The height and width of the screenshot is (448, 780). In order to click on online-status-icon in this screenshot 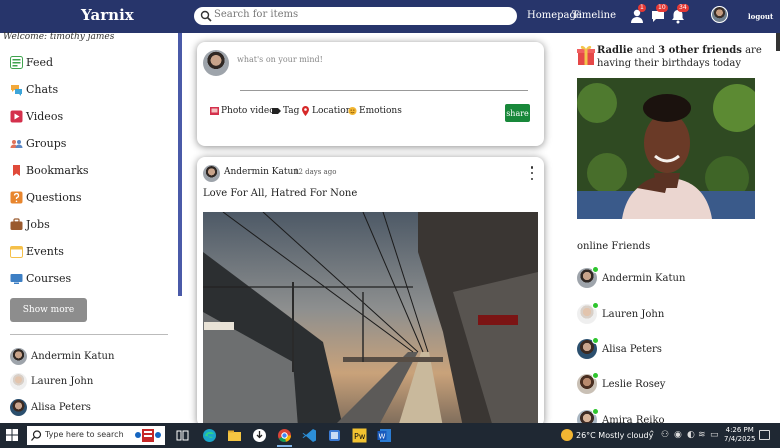, I will do `click(595, 411)`.